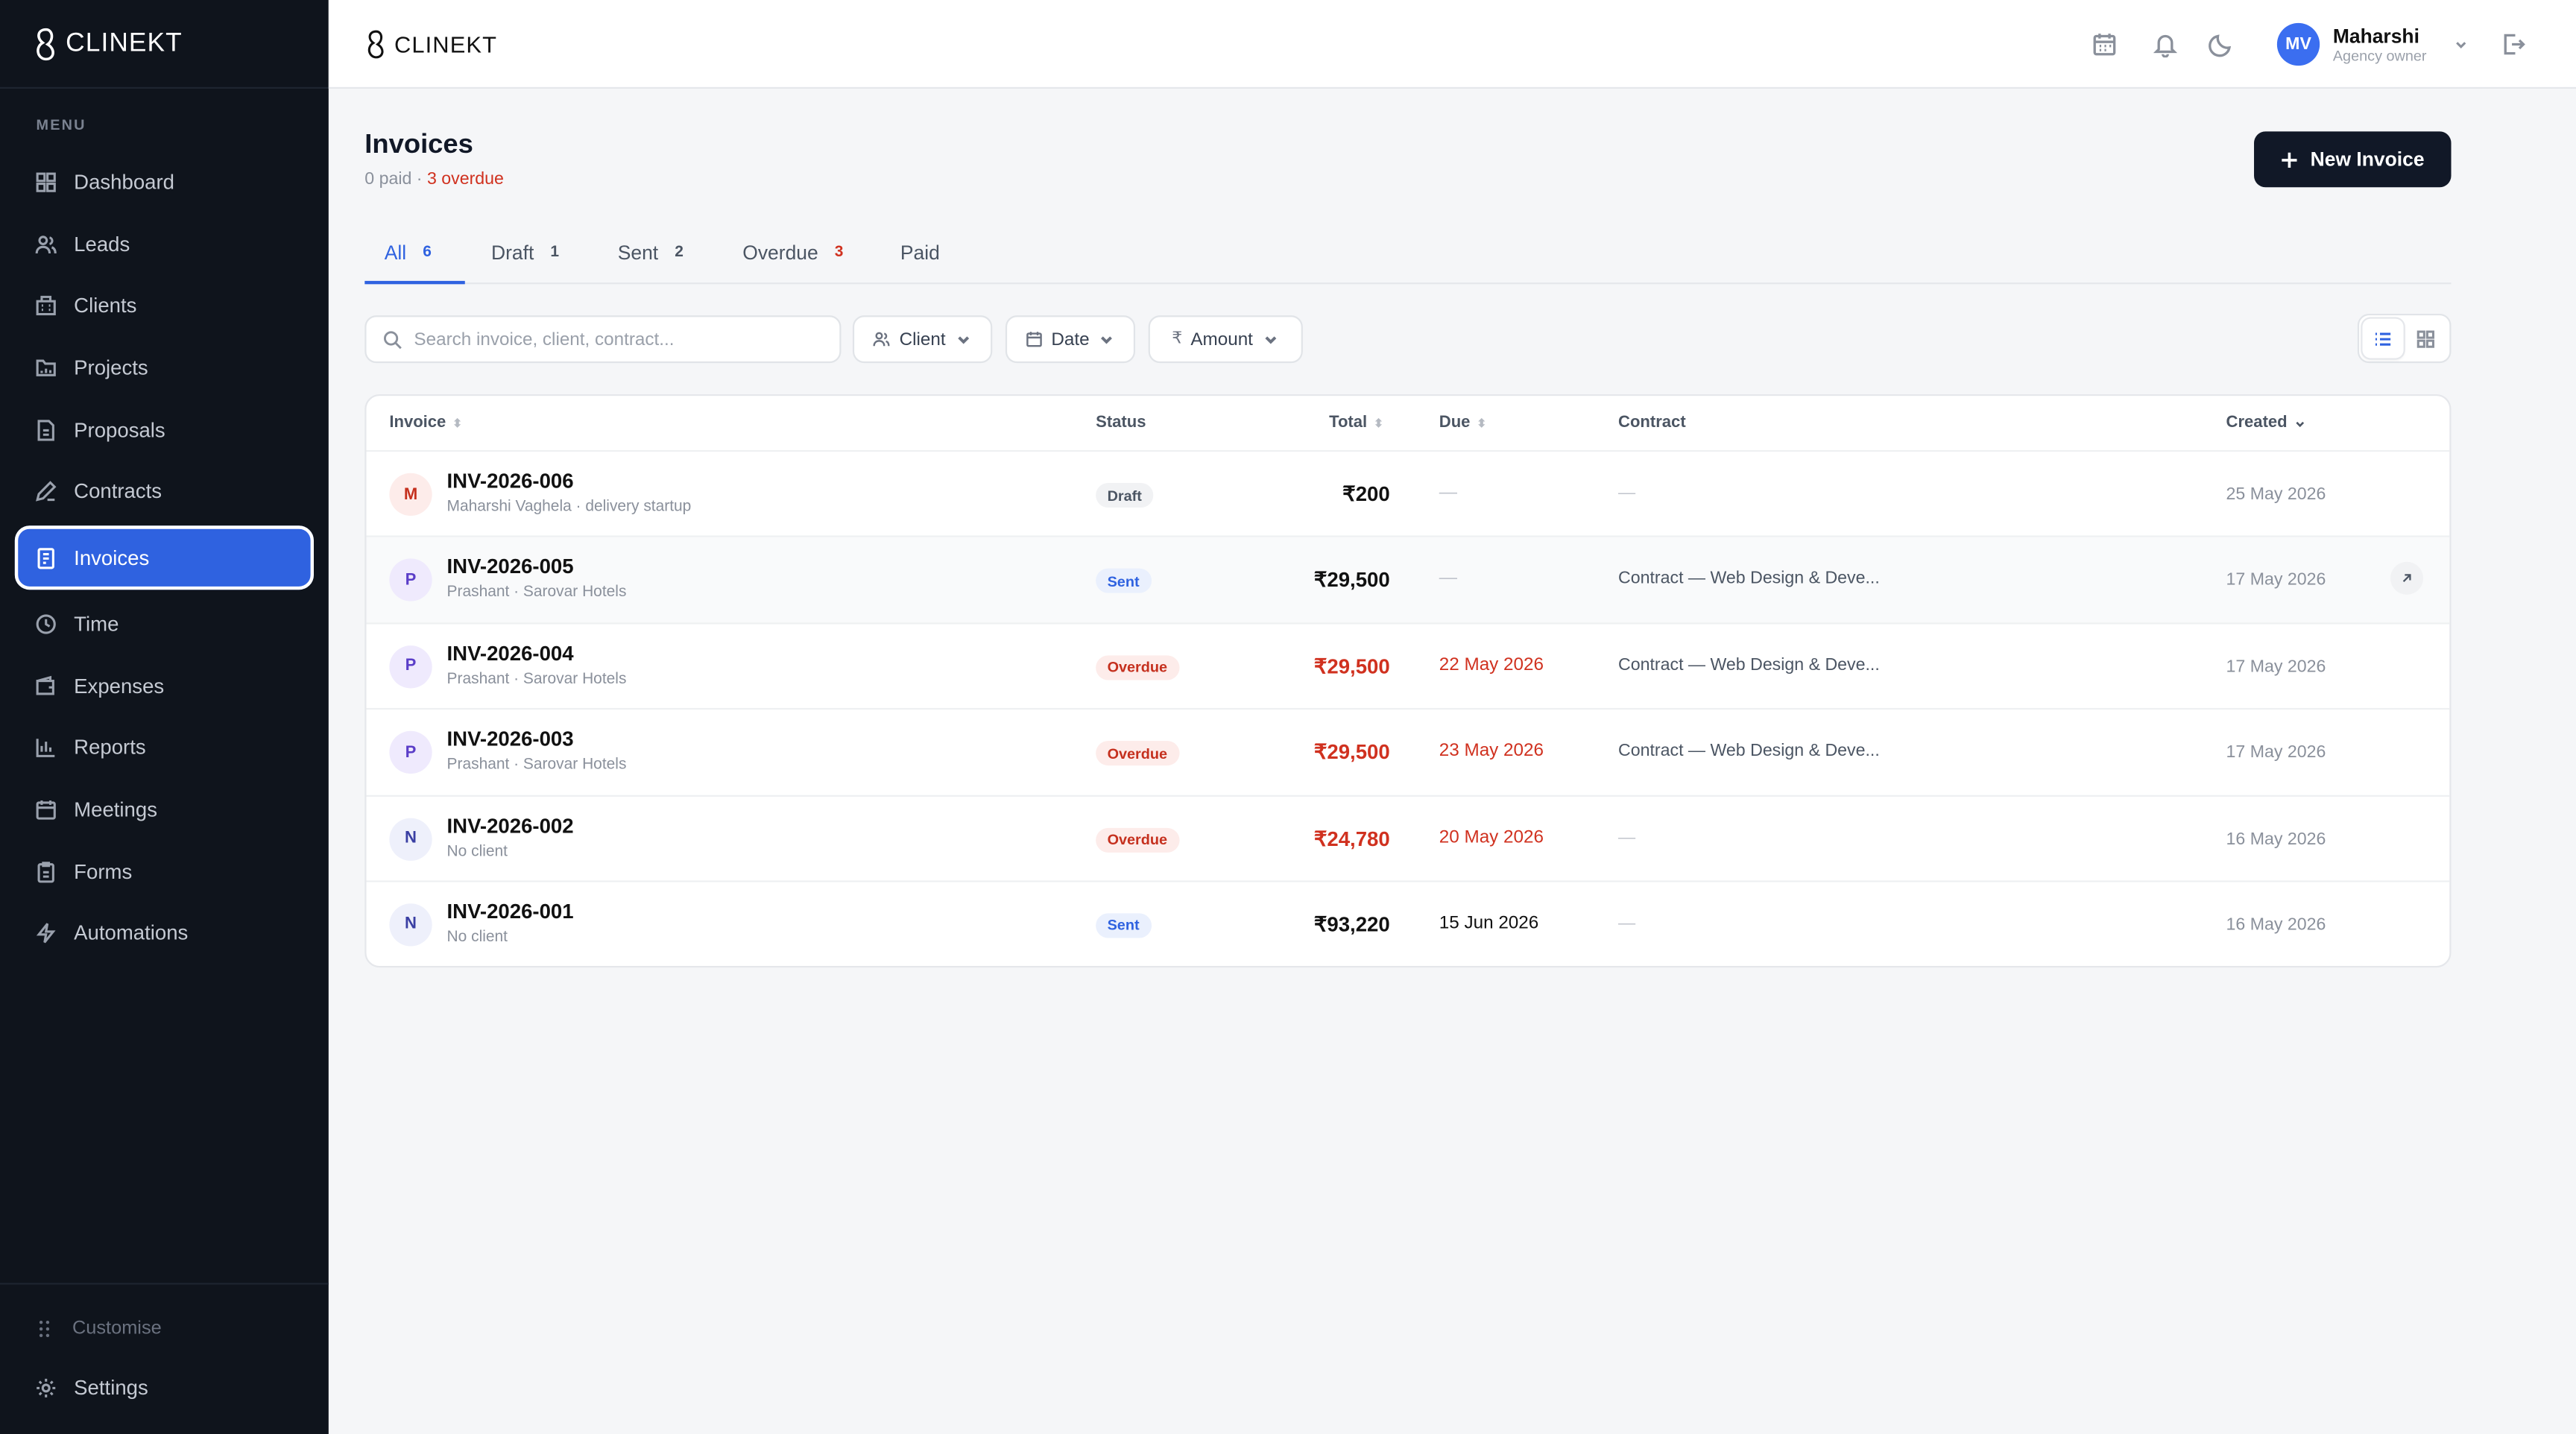 The height and width of the screenshot is (1434, 2576). What do you see at coordinates (510, 739) in the screenshot?
I see `invoice-id: INV-2026-003` at bounding box center [510, 739].